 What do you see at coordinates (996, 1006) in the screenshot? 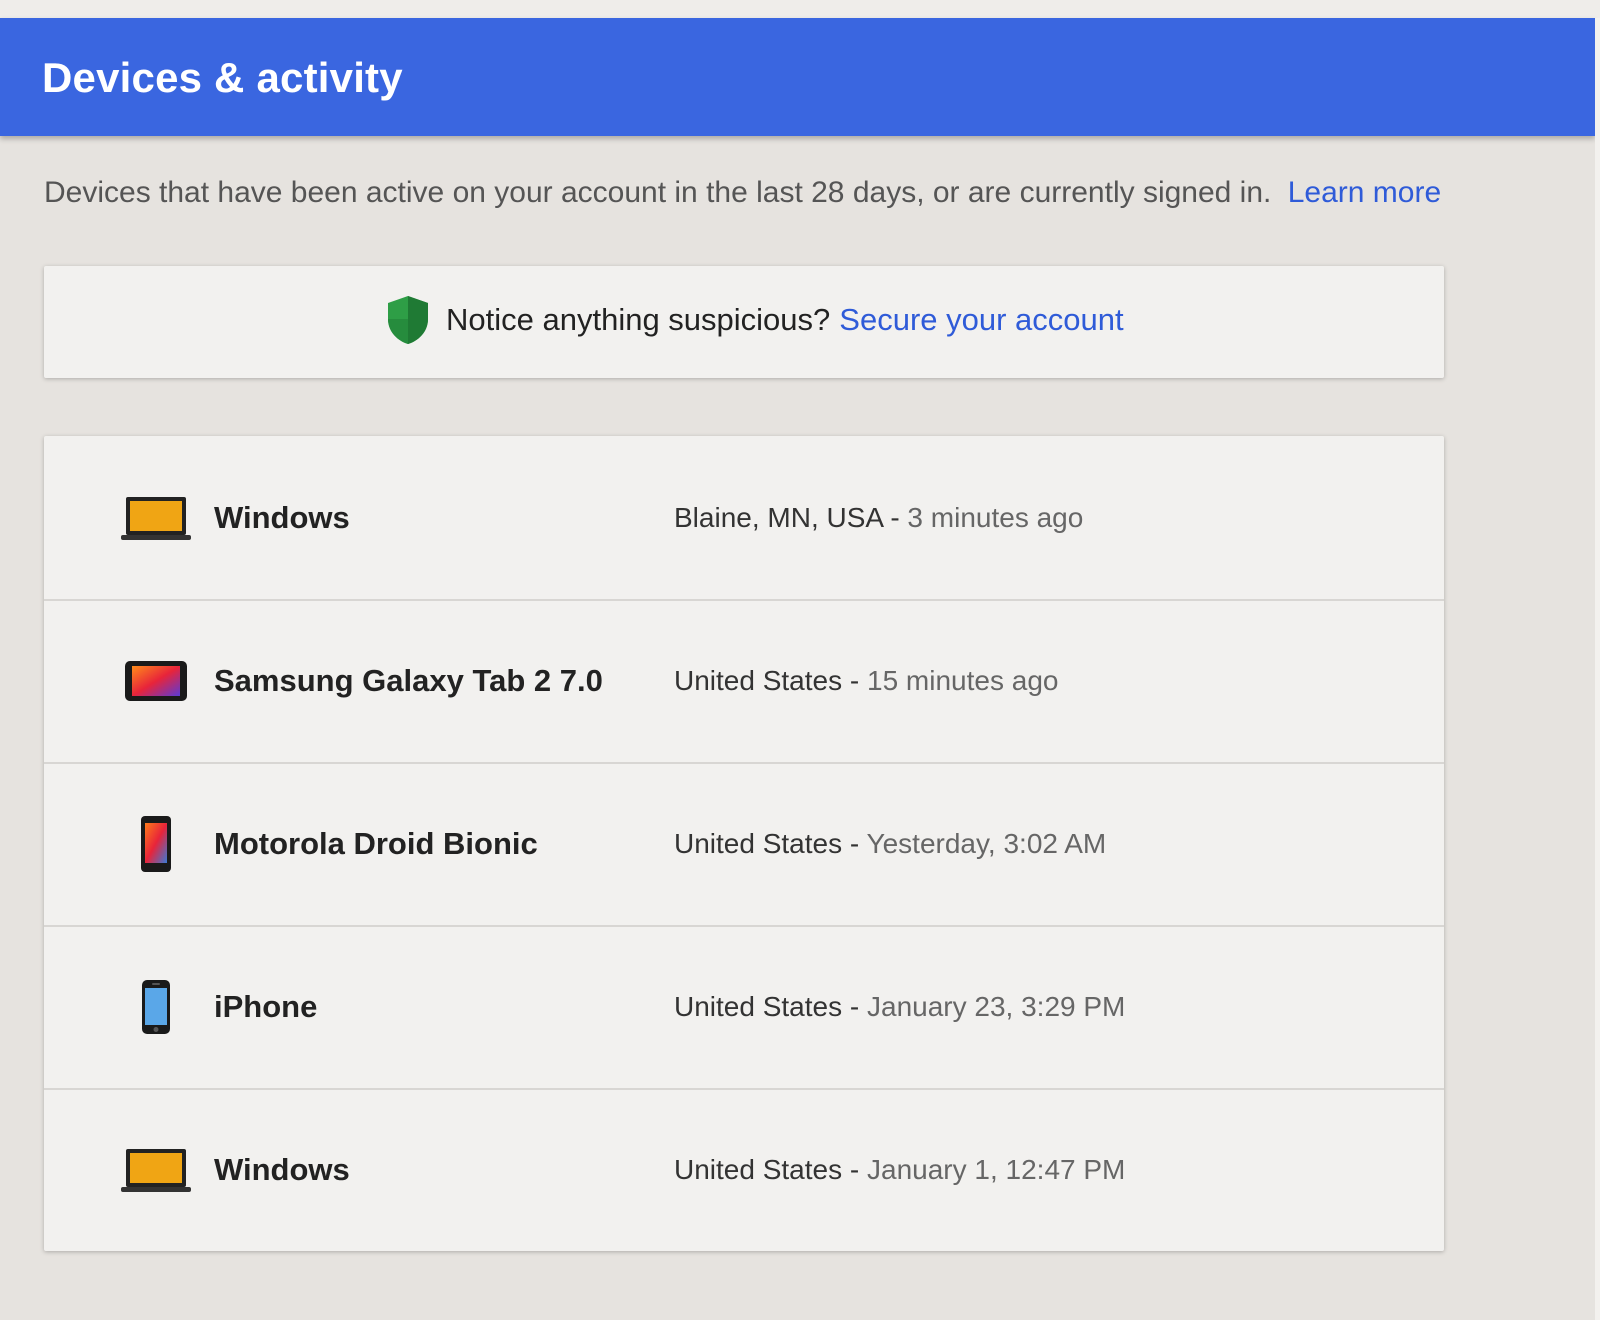
I see `device-last-active: January 23, 3:29 PM` at bounding box center [996, 1006].